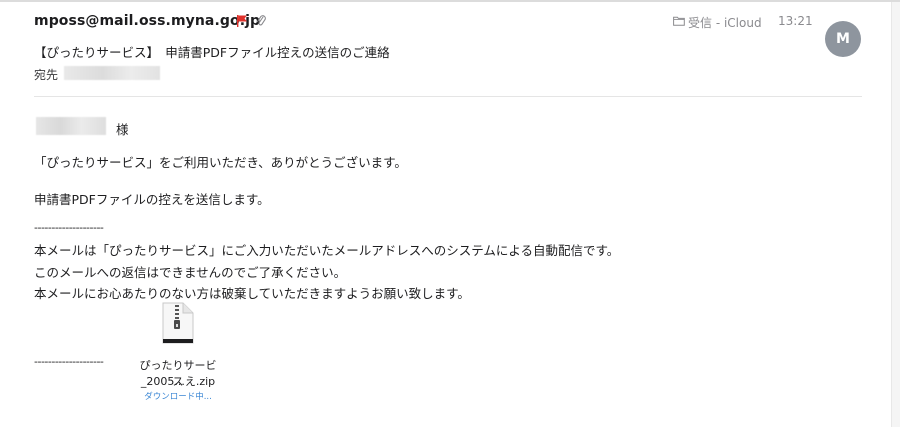 This screenshot has height=427, width=900. What do you see at coordinates (261, 20) in the screenshot?
I see `paperclip-icon` at bounding box center [261, 20].